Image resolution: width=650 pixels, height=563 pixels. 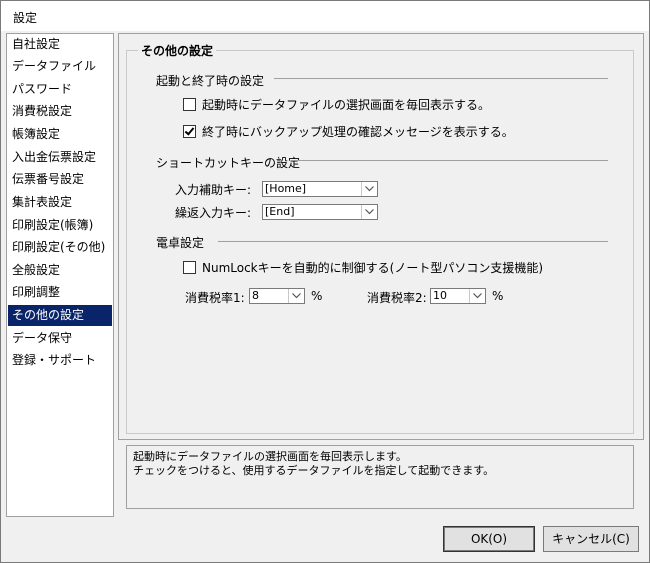 I want to click on group-title: その他の設定, so click(x=177, y=50).